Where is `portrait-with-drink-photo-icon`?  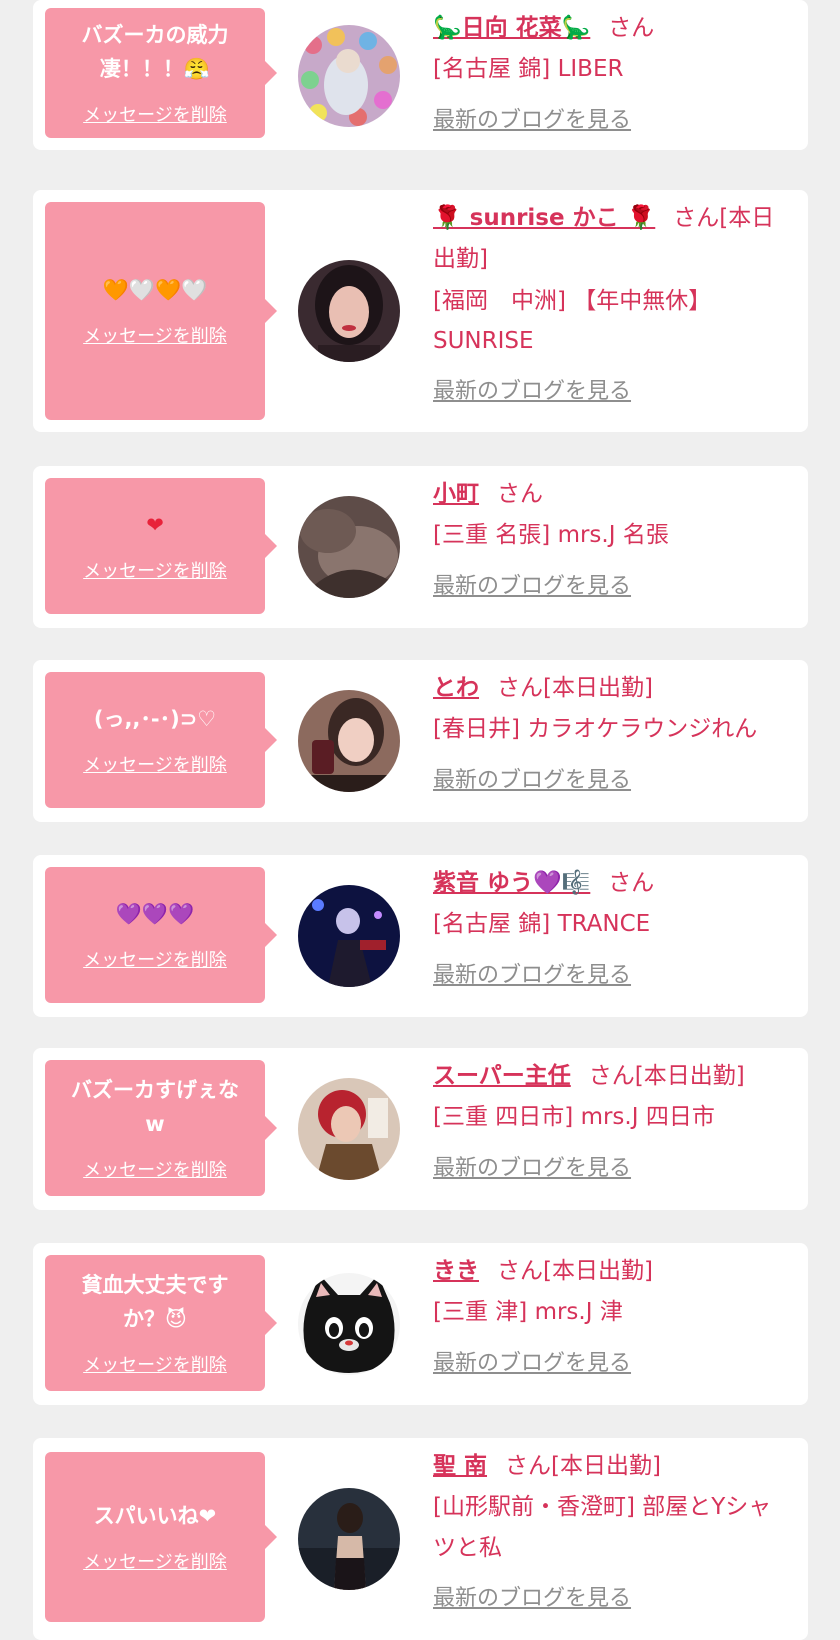 portrait-with-drink-photo-icon is located at coordinates (349, 741).